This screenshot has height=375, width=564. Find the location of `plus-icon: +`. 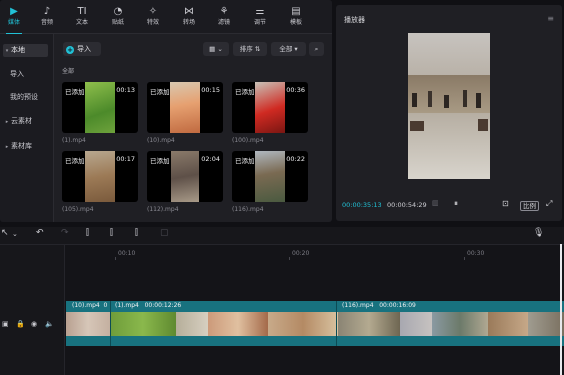

plus-icon: + is located at coordinates (70, 50).